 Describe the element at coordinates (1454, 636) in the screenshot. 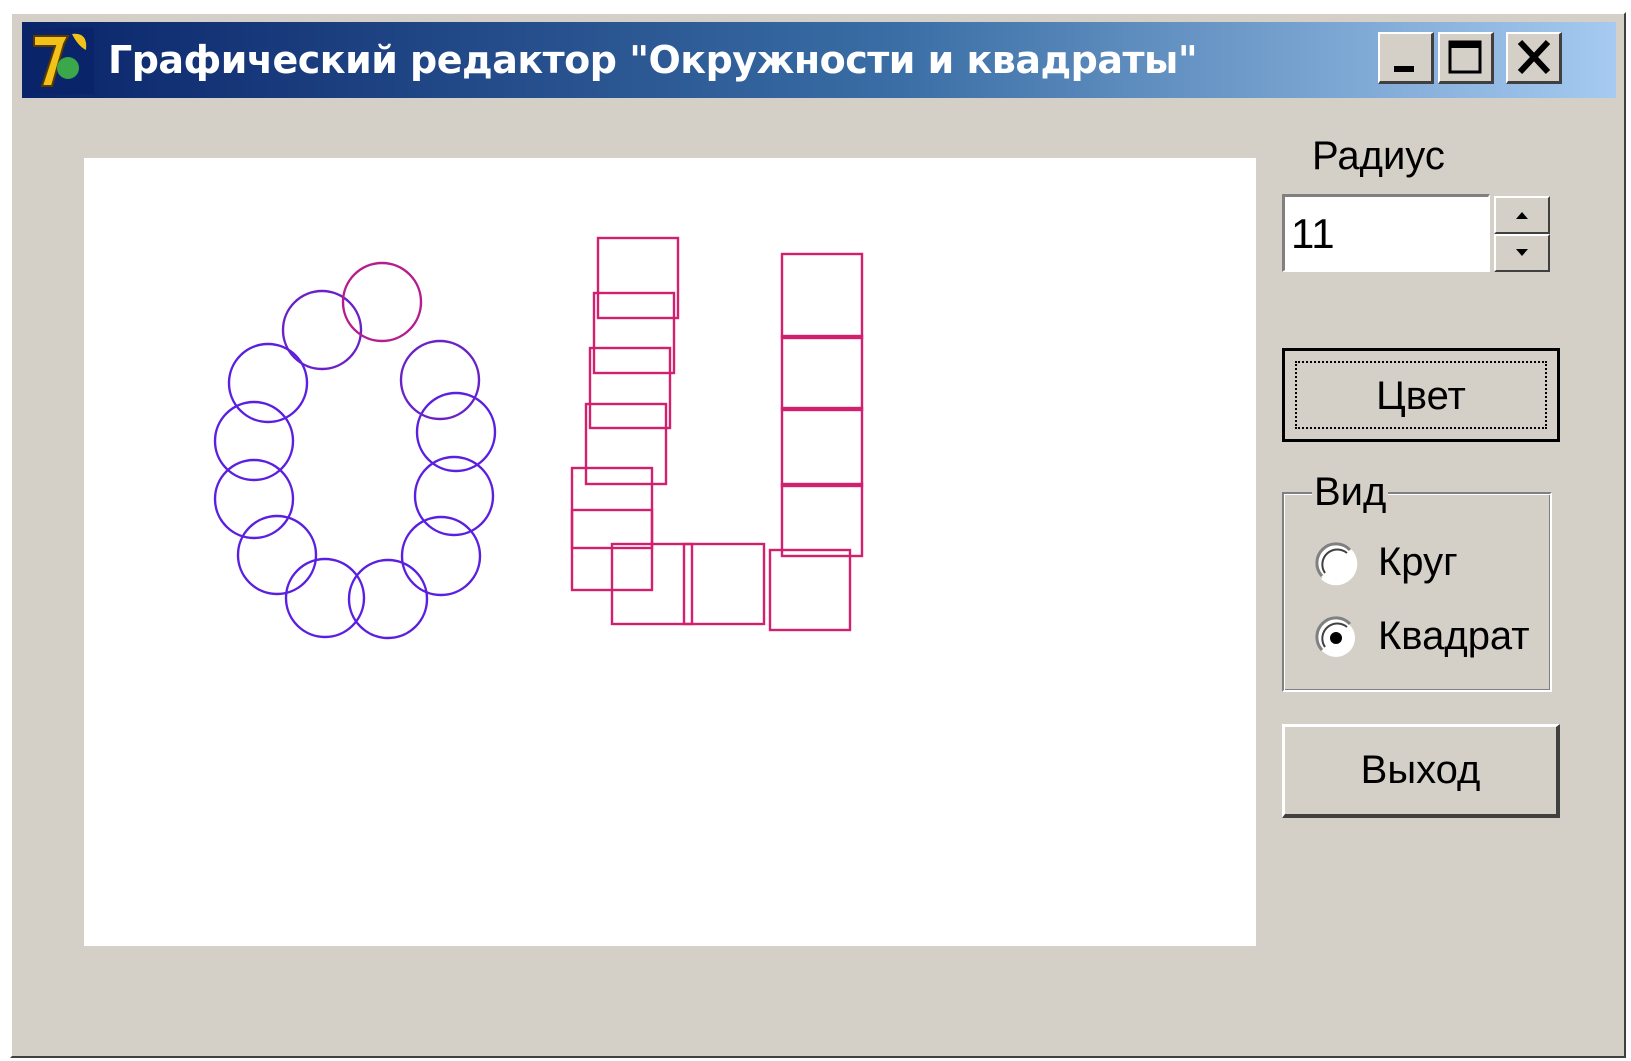

I see `radio-label-square: Квадрат` at that location.